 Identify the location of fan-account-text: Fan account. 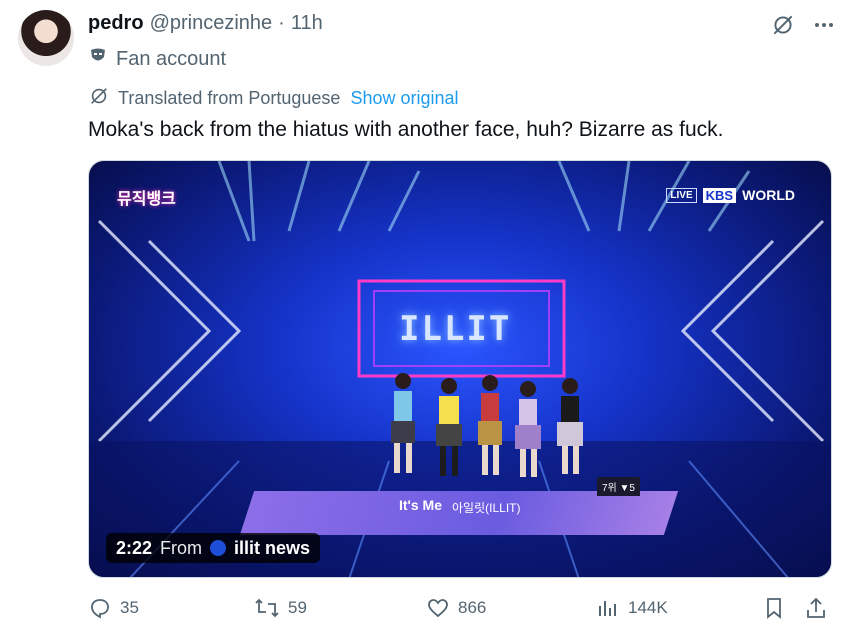
(171, 58).